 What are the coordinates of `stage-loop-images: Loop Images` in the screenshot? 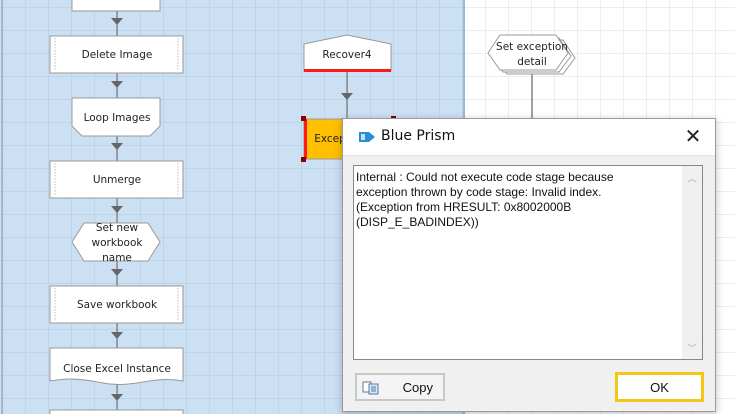 It's located at (116, 117).